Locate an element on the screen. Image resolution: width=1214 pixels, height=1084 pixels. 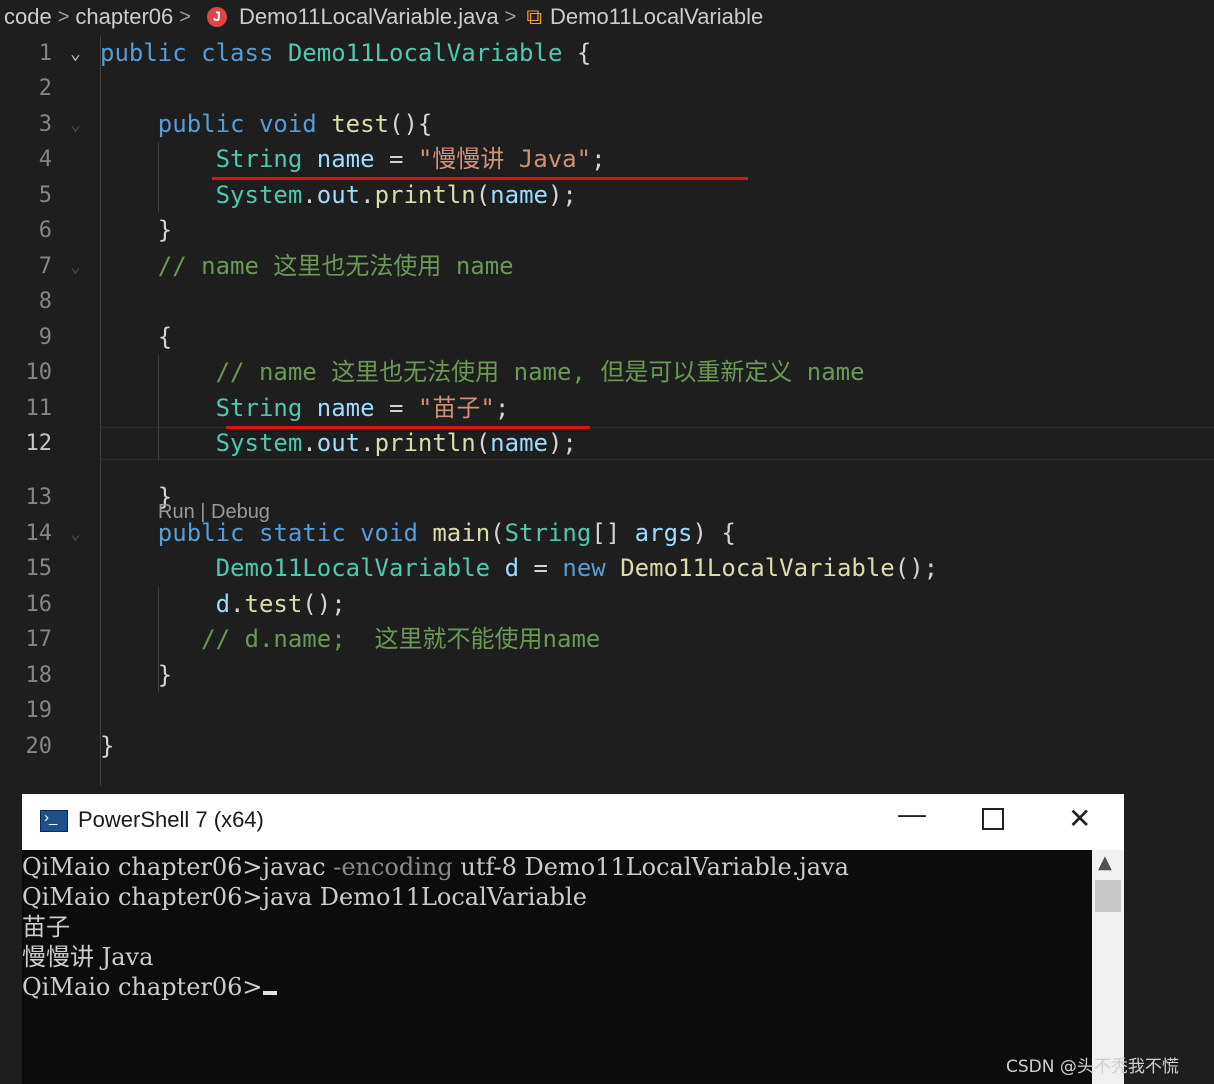
terminal-scrollbar: ▲ is located at coordinates (1108, 967).